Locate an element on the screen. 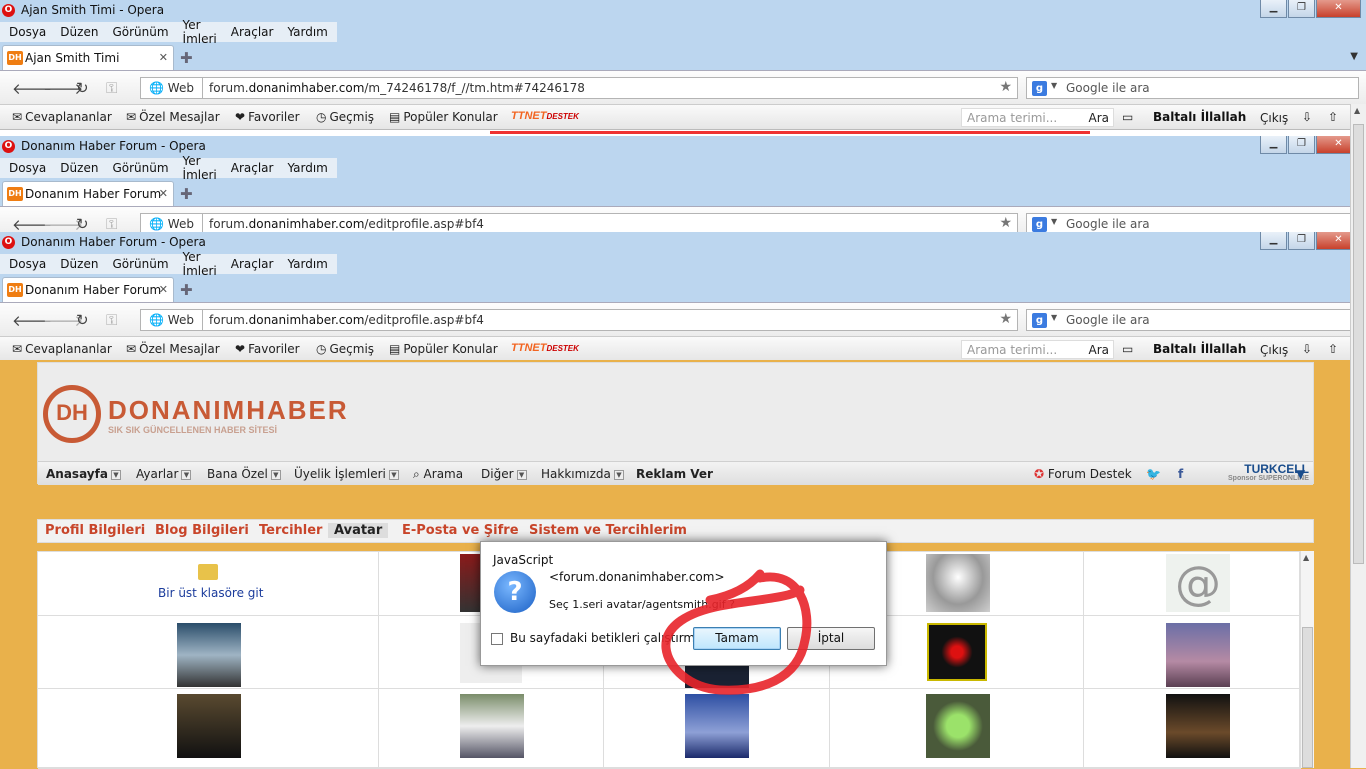  avatar-car-red is located at coordinates (470, 583).